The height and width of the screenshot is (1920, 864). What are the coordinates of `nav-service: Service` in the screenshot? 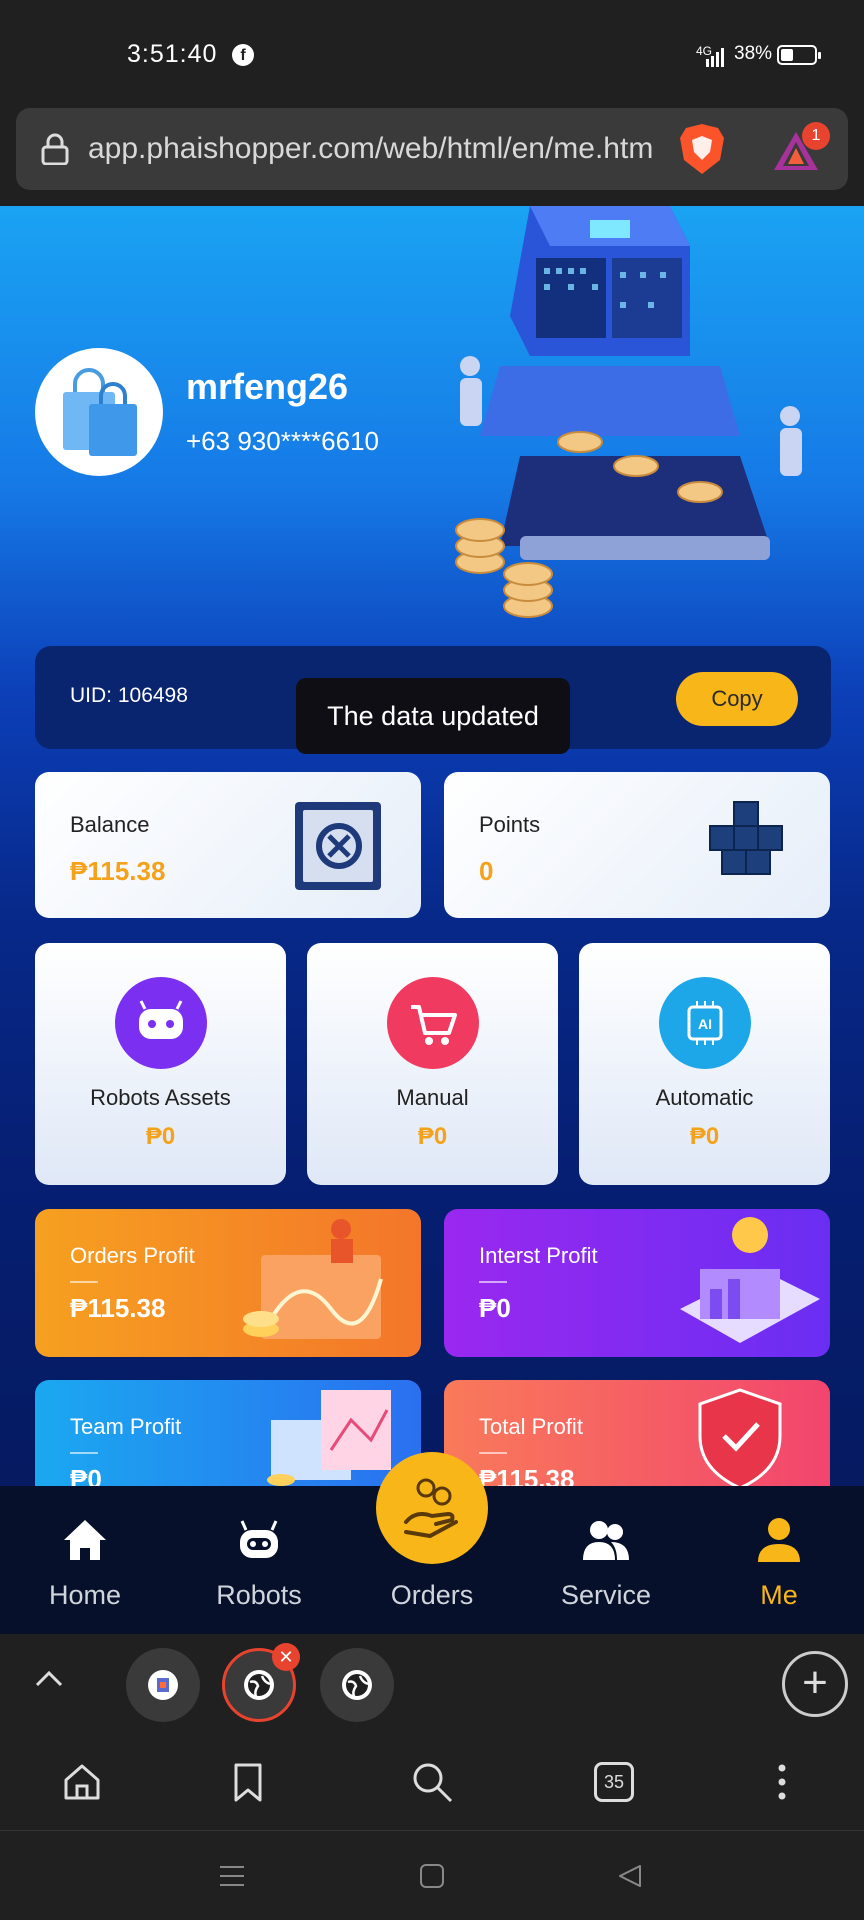 It's located at (606, 1560).